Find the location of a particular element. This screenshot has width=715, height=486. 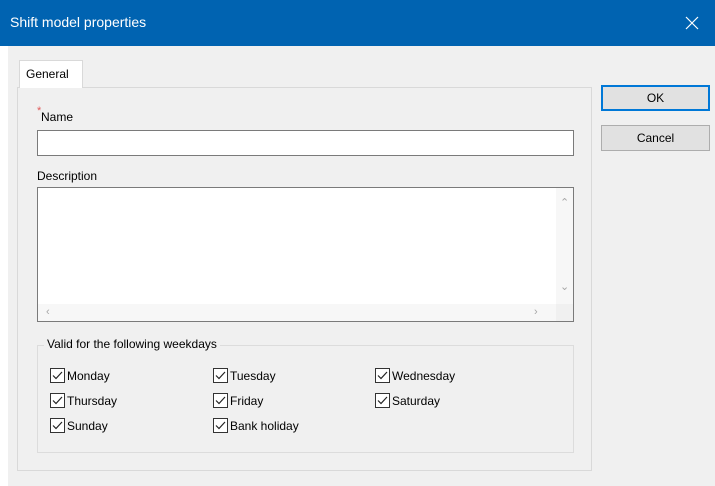

checkbox-friday: Friday is located at coordinates (238, 400).